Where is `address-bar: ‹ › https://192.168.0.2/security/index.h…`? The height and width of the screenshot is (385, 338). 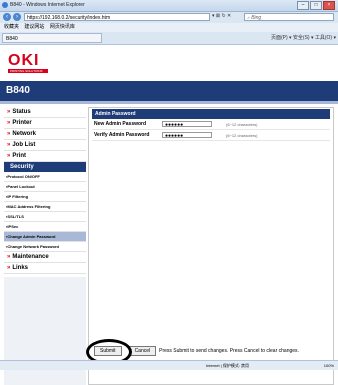 address-bar: ‹ › https://192.168.0.2/security/index.h… is located at coordinates (169, 17).